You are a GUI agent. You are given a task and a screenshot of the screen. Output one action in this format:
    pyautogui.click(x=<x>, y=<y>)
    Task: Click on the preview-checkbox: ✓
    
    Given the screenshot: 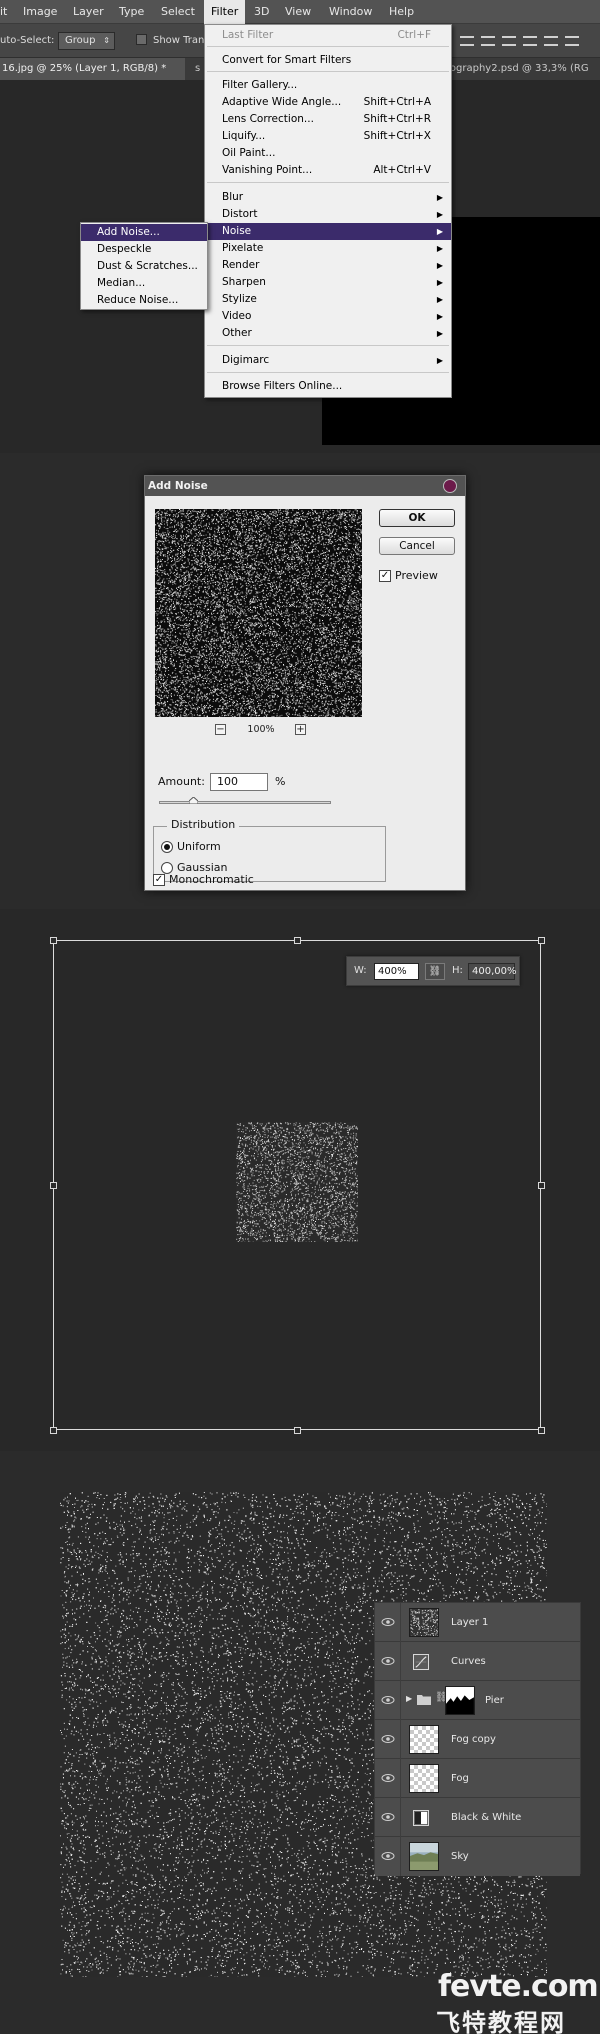 What is the action you would take?
    pyautogui.click(x=385, y=576)
    